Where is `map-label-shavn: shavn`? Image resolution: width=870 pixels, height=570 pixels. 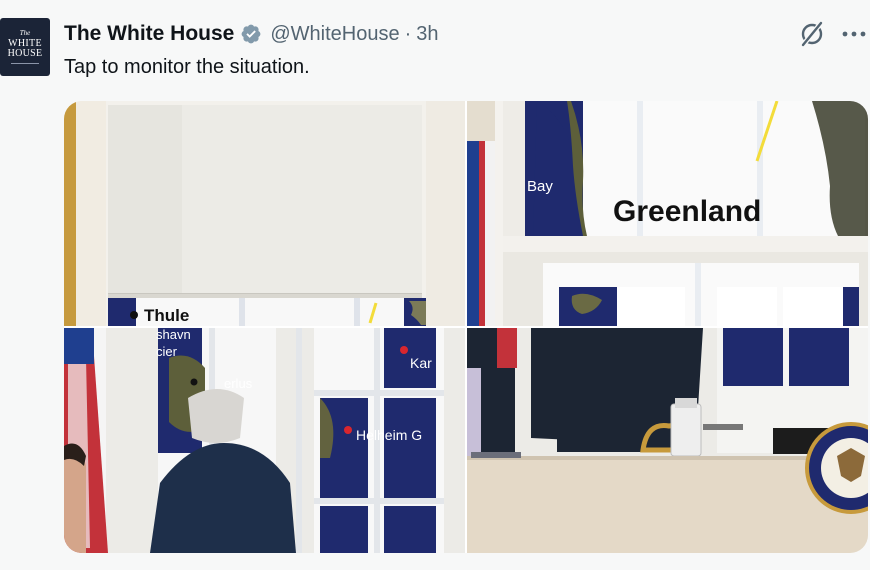
map-label-shavn: shavn is located at coordinates (173, 335).